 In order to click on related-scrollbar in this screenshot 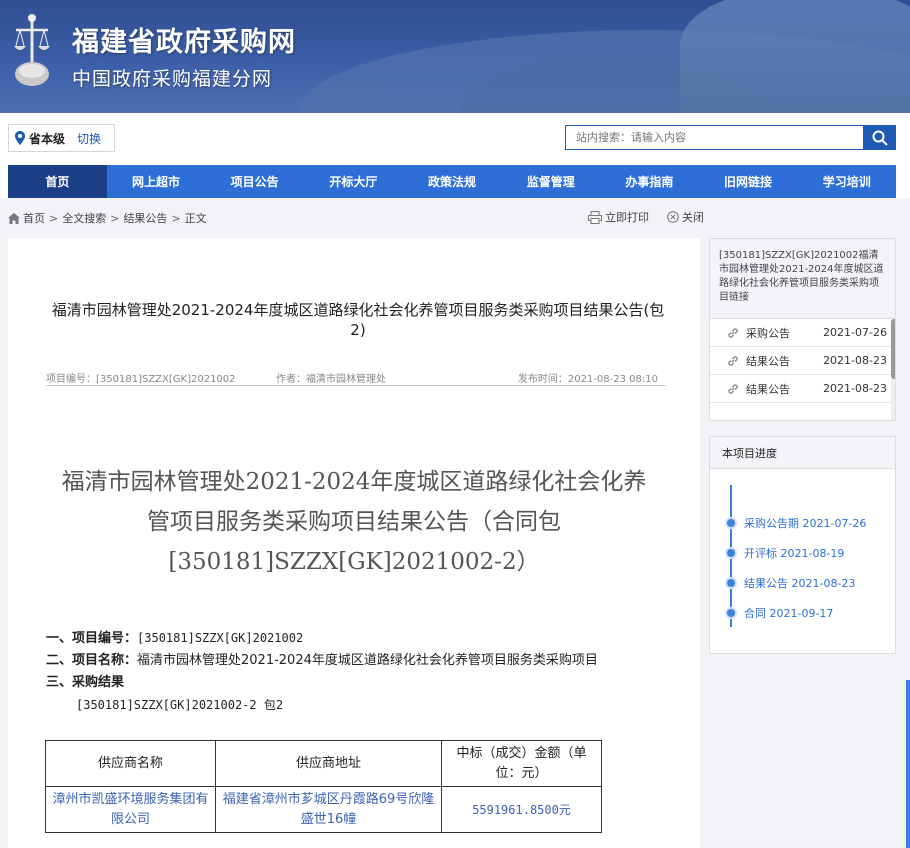, I will do `click(893, 369)`.